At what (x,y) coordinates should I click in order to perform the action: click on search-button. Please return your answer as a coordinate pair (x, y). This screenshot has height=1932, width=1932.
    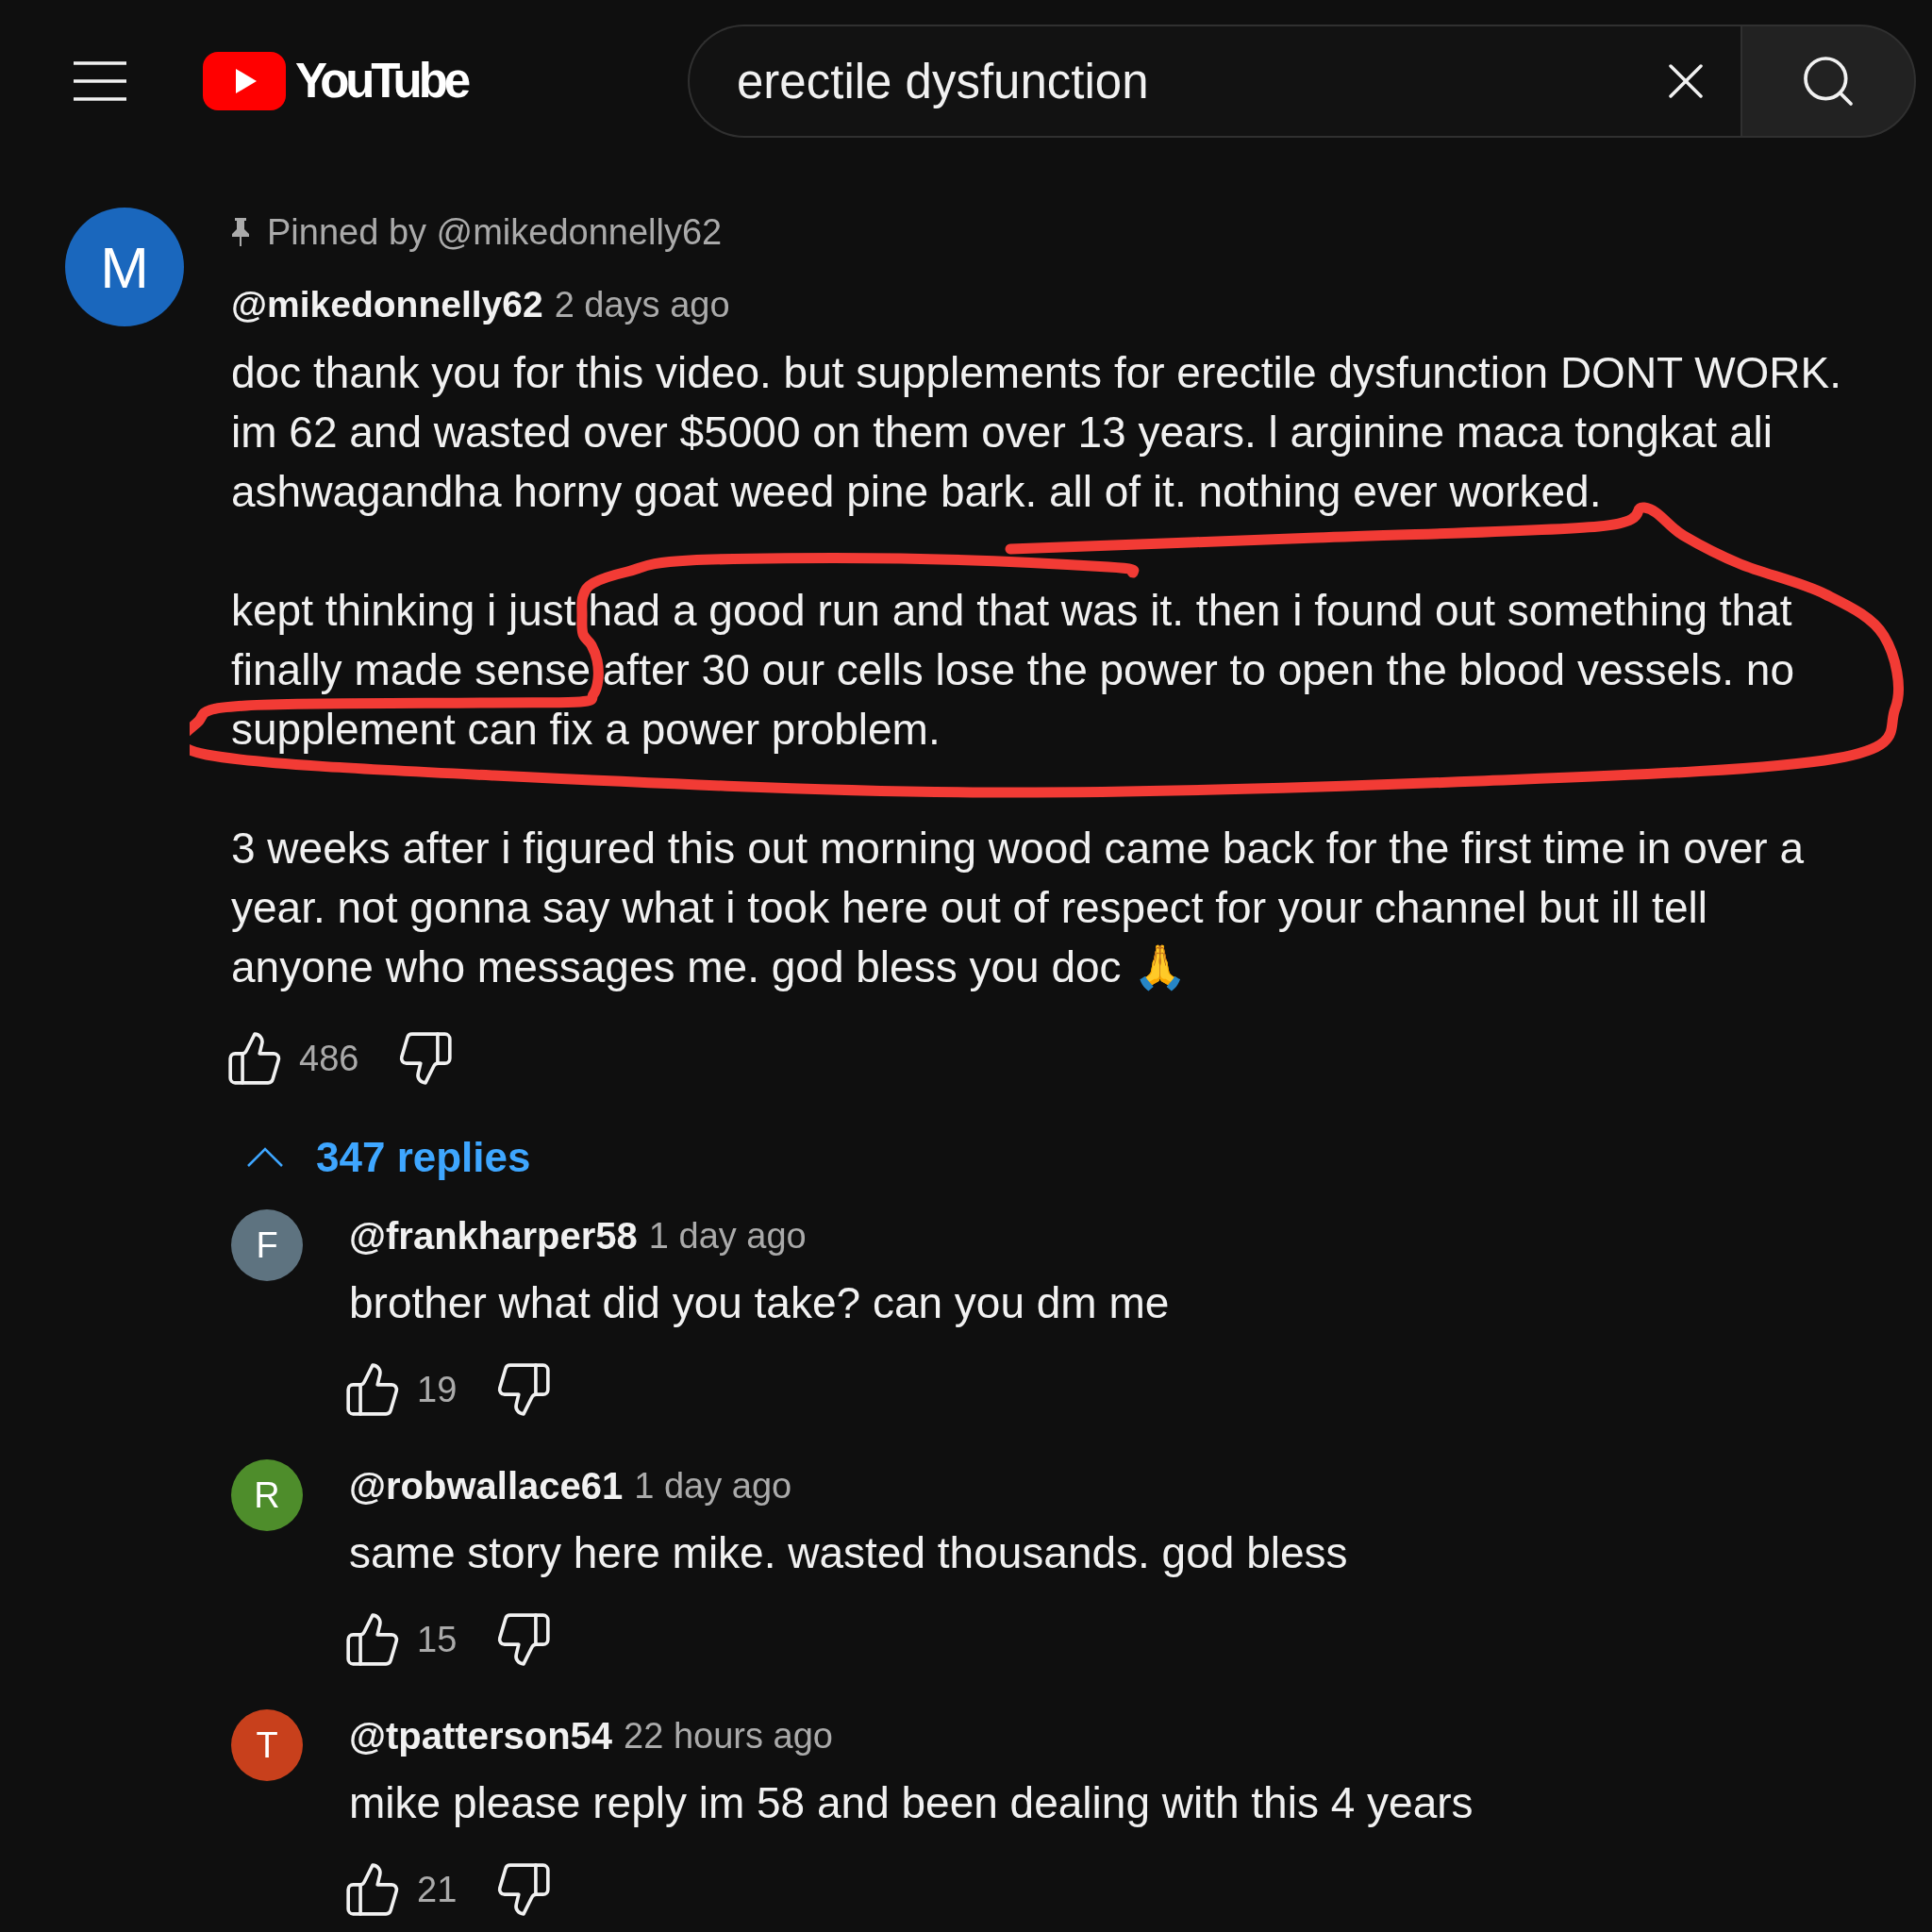
    Looking at the image, I should click on (1828, 81).